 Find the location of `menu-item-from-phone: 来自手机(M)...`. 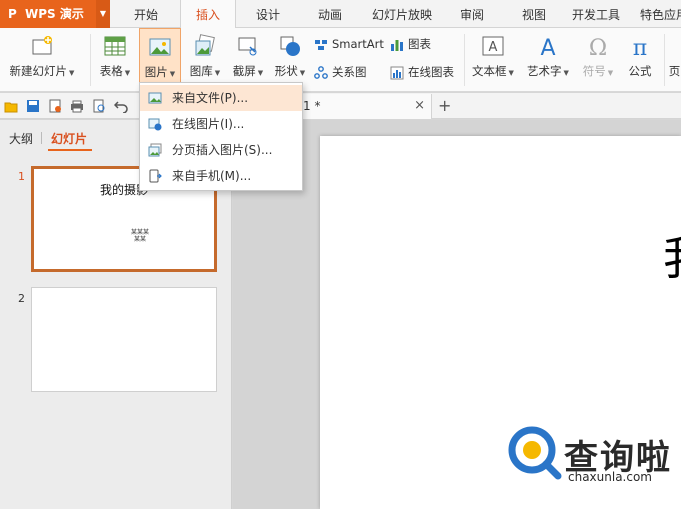

menu-item-from-phone: 来自手机(M)... is located at coordinates (221, 176).